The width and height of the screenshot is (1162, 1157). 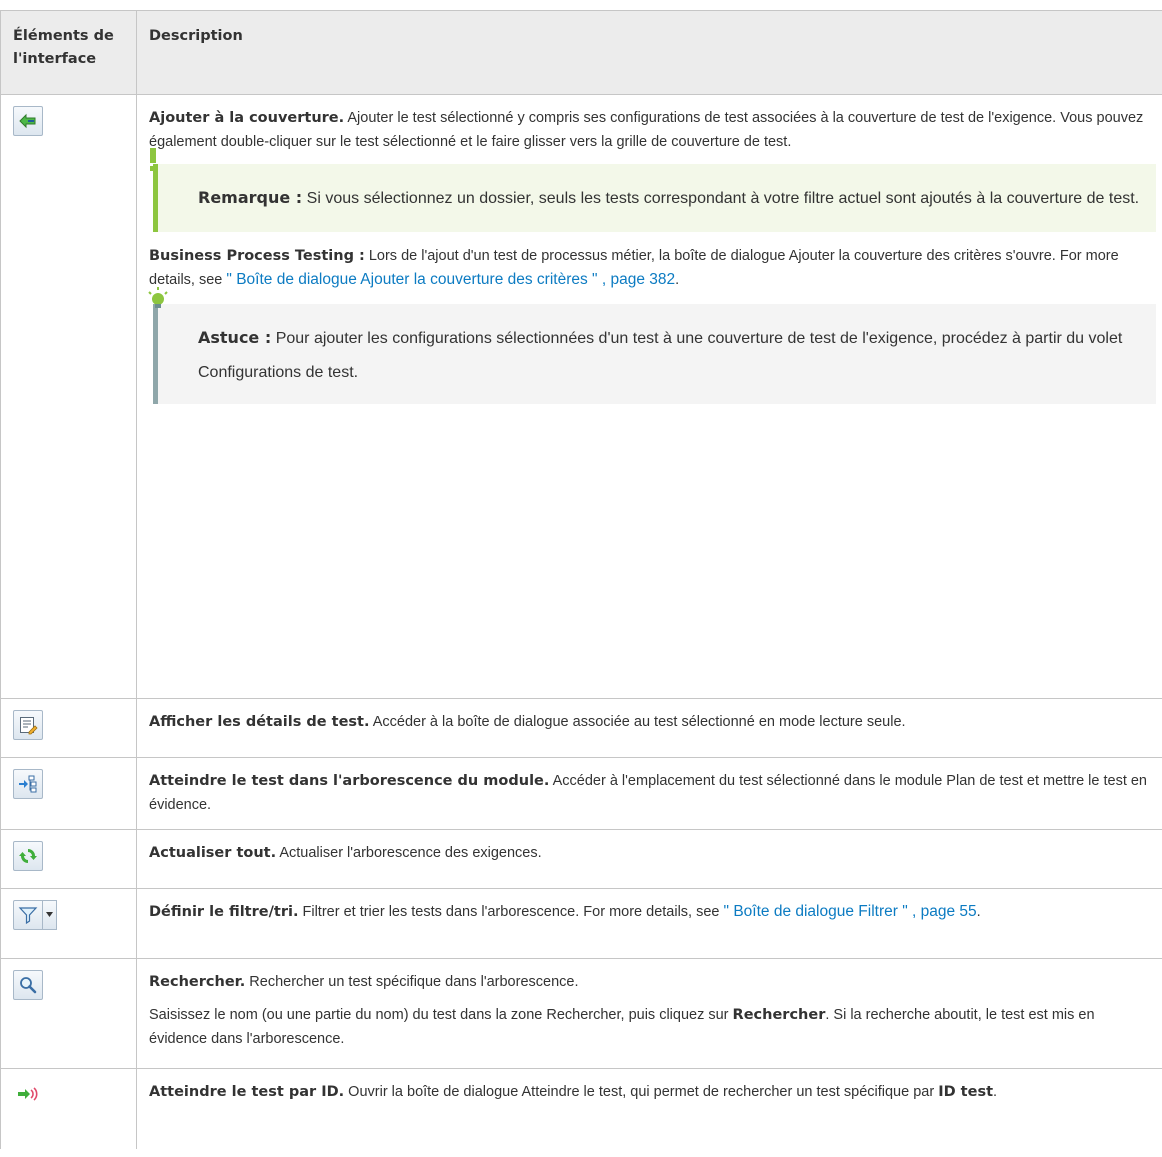 What do you see at coordinates (213, 853) in the screenshot?
I see `row-title: Actualiser tout.` at bounding box center [213, 853].